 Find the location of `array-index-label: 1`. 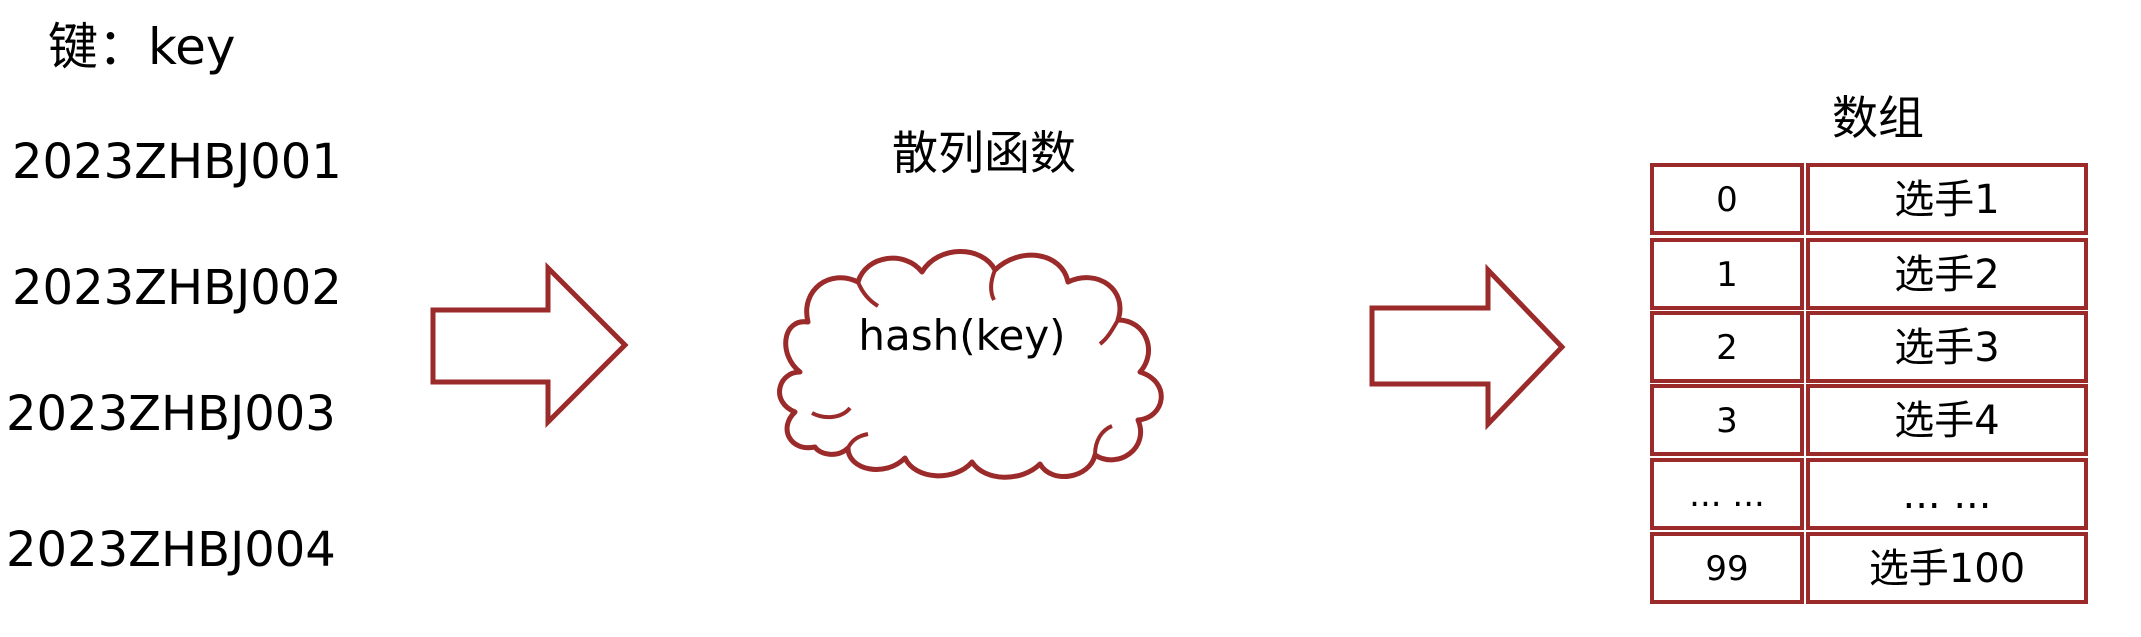

array-index-label: 1 is located at coordinates (1727, 275).